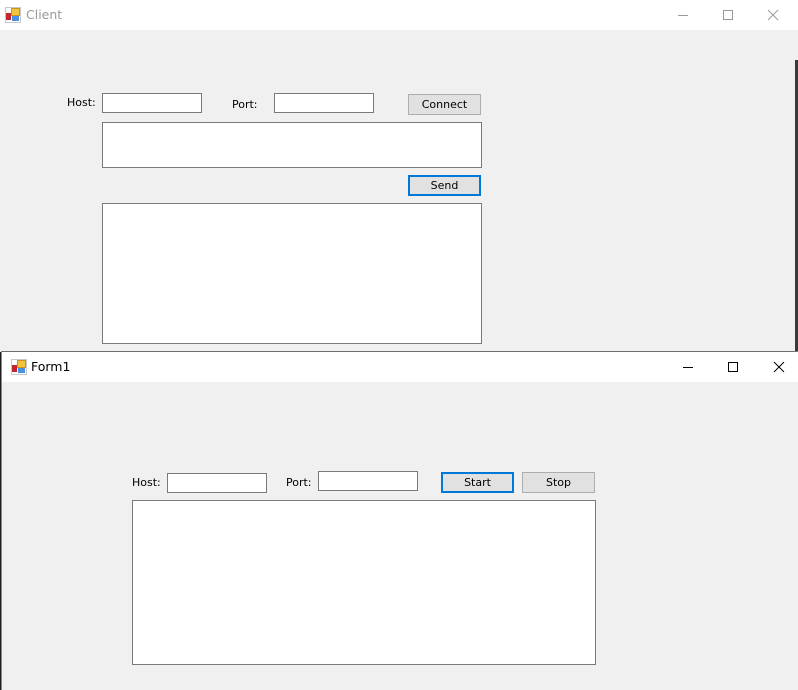  I want to click on form1-titlebar: Form1, so click(400, 367).